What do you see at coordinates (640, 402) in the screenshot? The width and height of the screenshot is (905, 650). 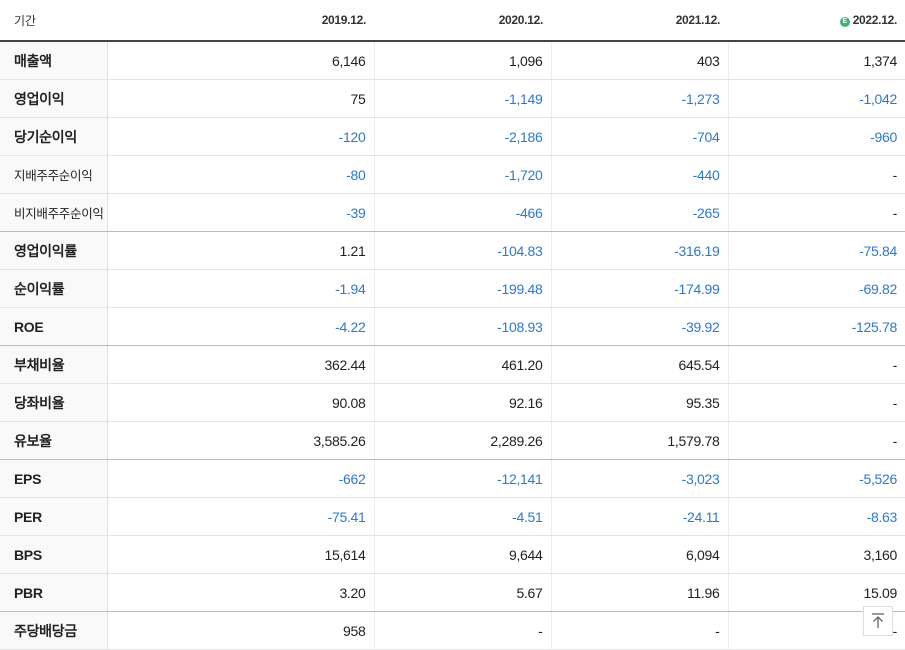 I see `cell-value: 95.35` at bounding box center [640, 402].